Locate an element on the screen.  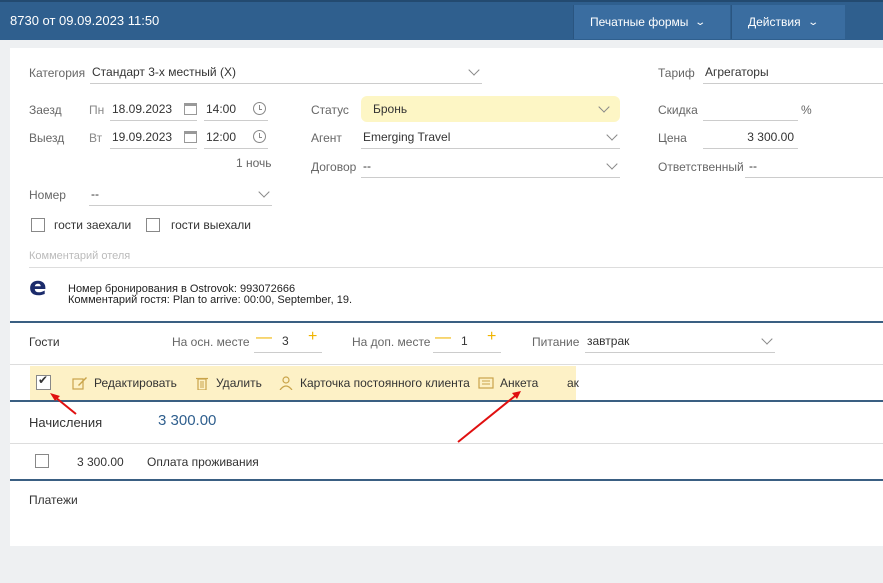
print-forms-button: Печатные формы ⌄ is located at coordinates (651, 22).